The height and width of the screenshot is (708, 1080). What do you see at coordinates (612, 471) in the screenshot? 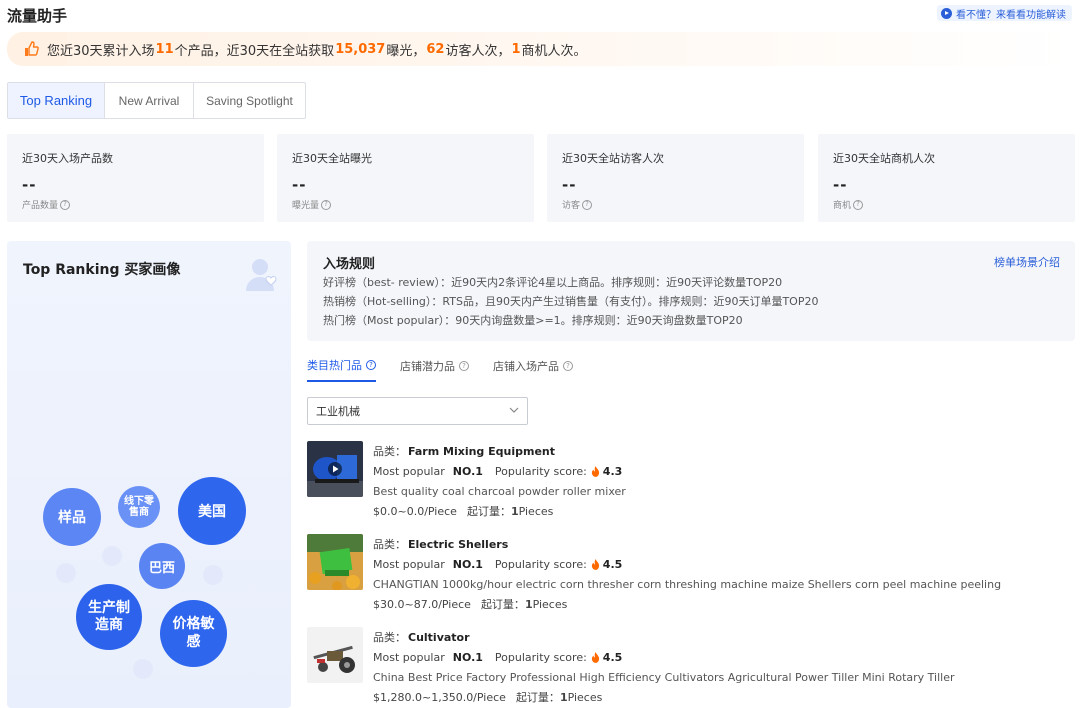
I see `popularity-score: 4.3` at bounding box center [612, 471].